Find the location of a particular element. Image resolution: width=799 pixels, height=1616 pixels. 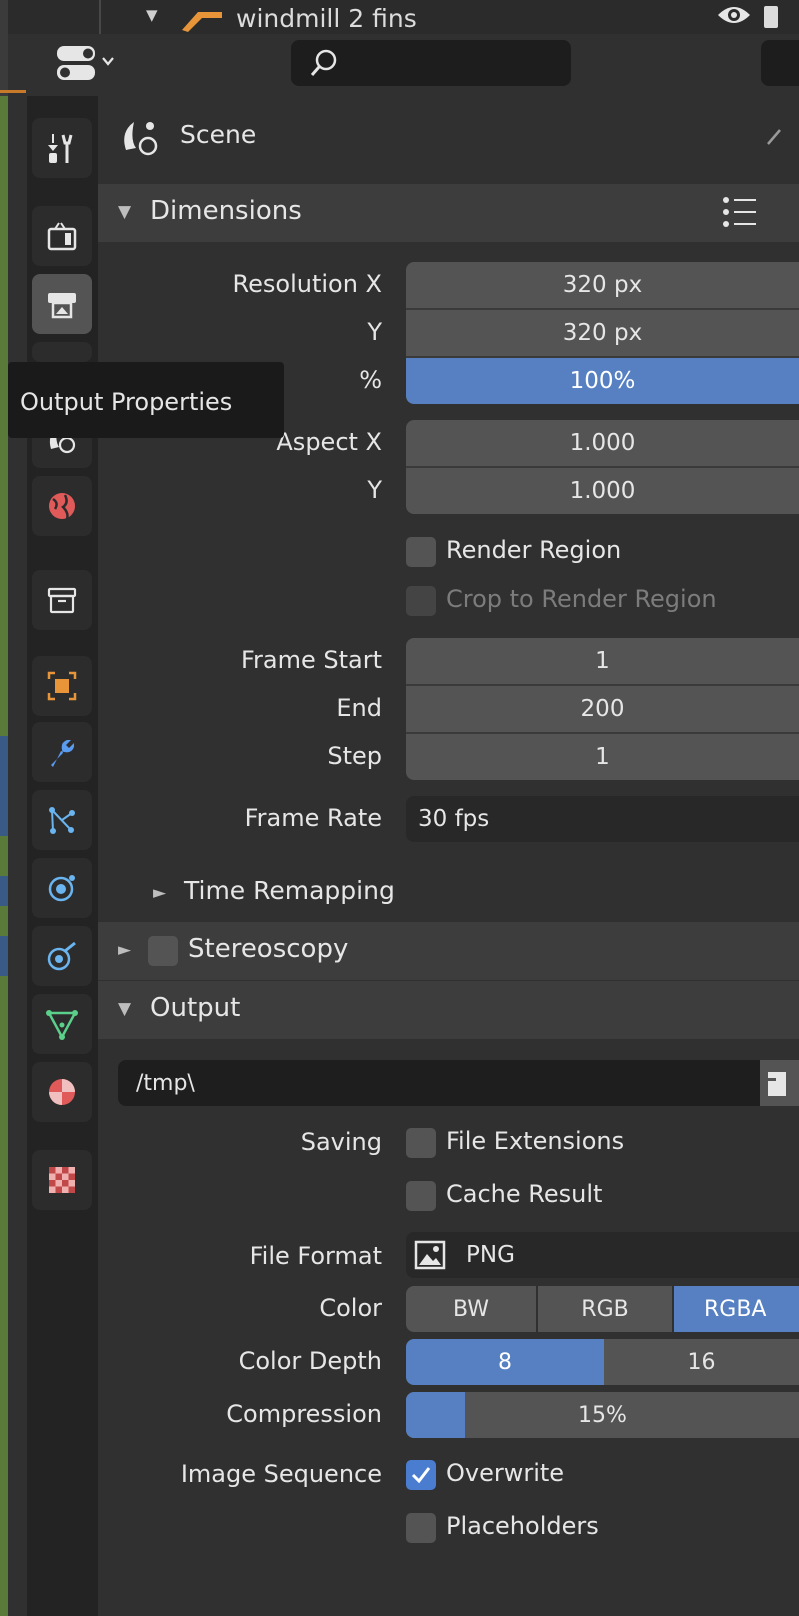

checkmark-icon is located at coordinates (421, 1475).